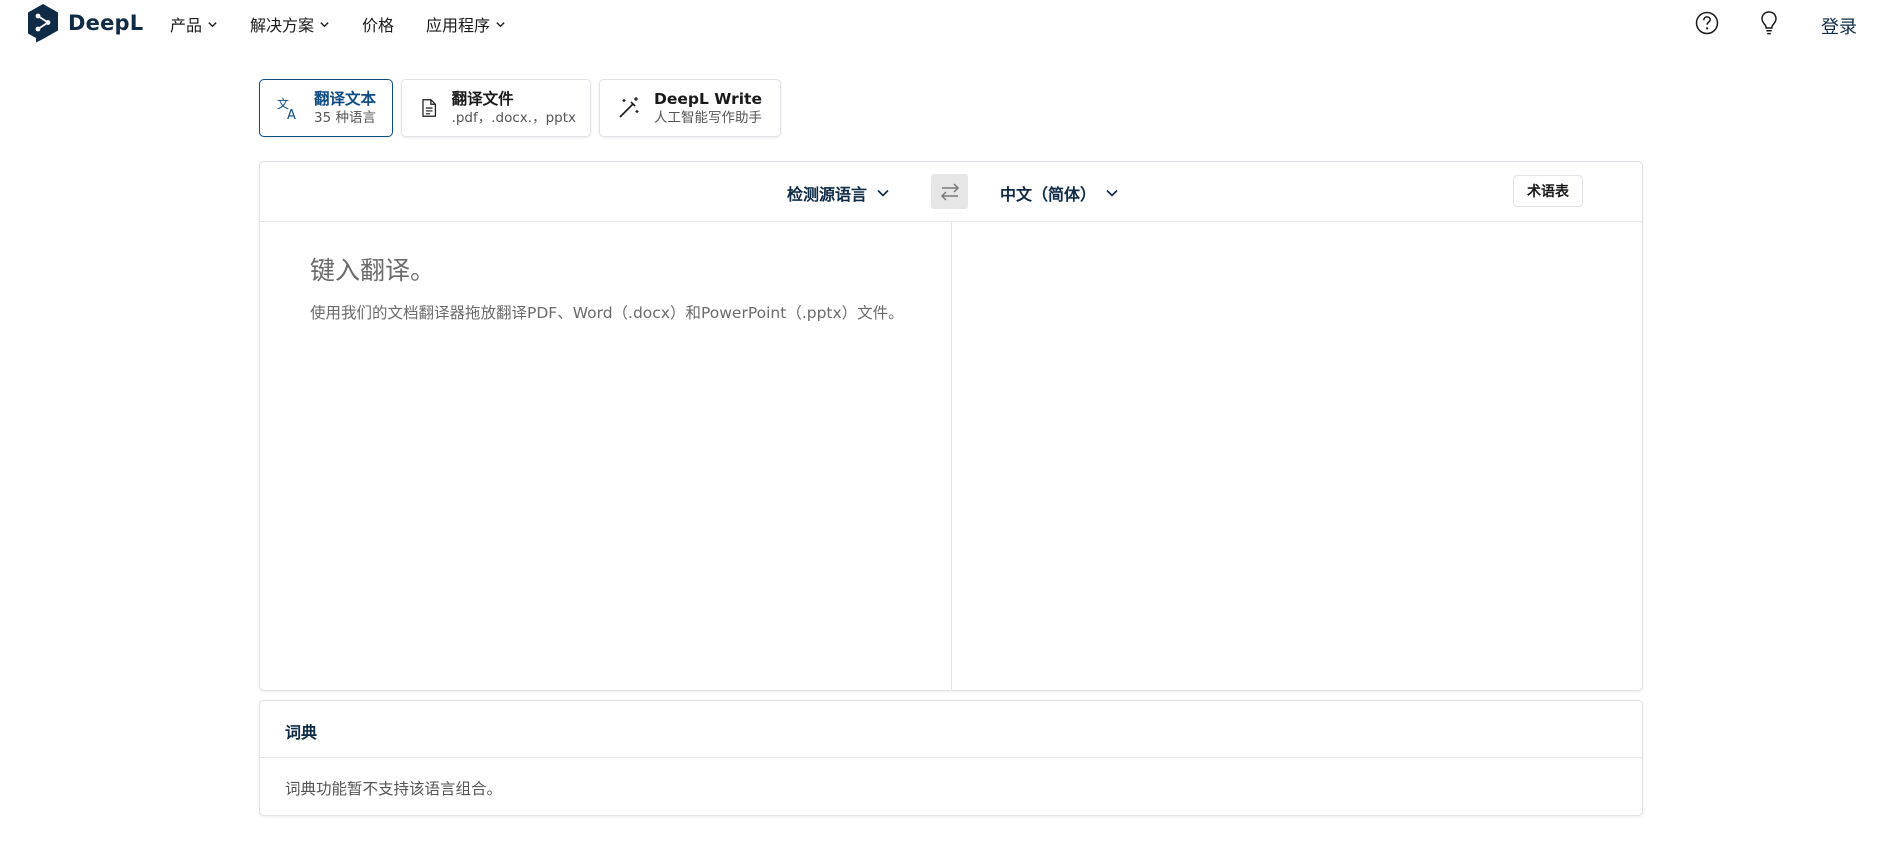 The height and width of the screenshot is (861, 1887). I want to click on translate-icon: 文 A, so click(286, 108).